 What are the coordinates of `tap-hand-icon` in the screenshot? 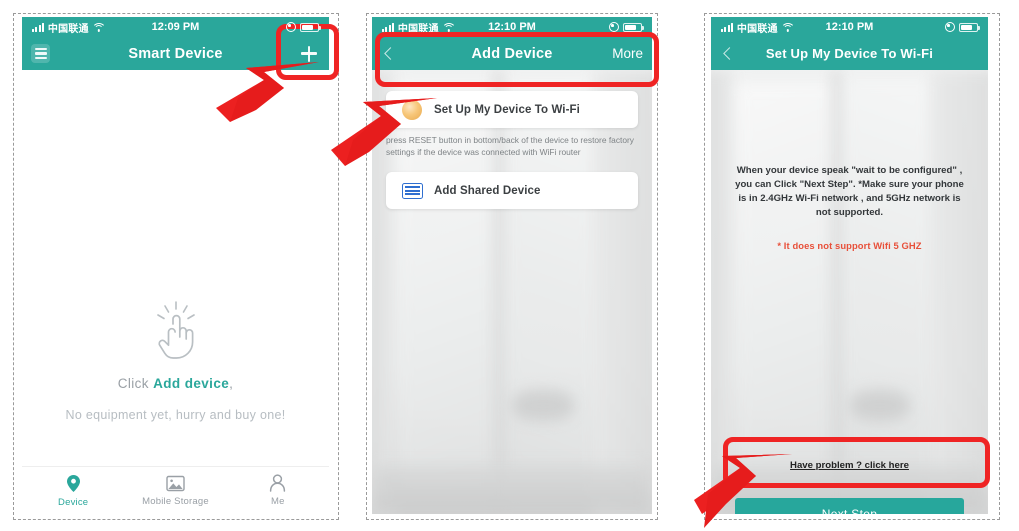 It's located at (176, 331).